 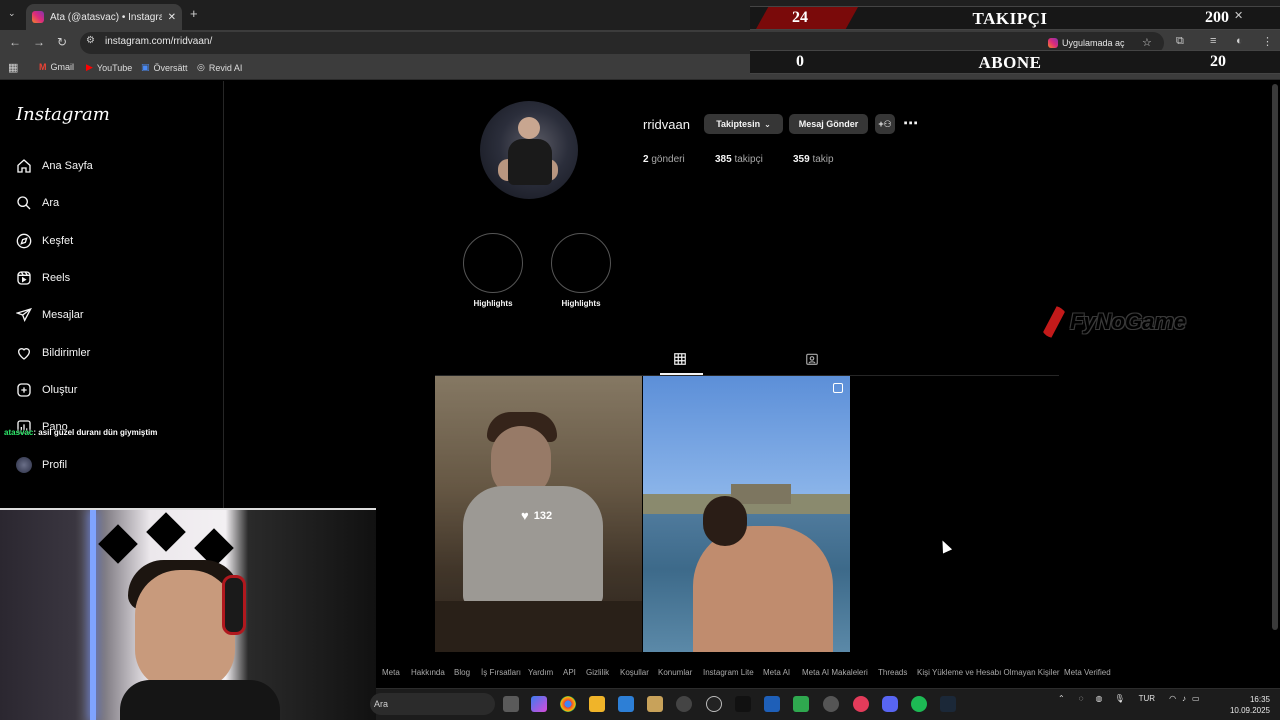 I want to click on window-close-icon: ✕, so click(x=1238, y=15).